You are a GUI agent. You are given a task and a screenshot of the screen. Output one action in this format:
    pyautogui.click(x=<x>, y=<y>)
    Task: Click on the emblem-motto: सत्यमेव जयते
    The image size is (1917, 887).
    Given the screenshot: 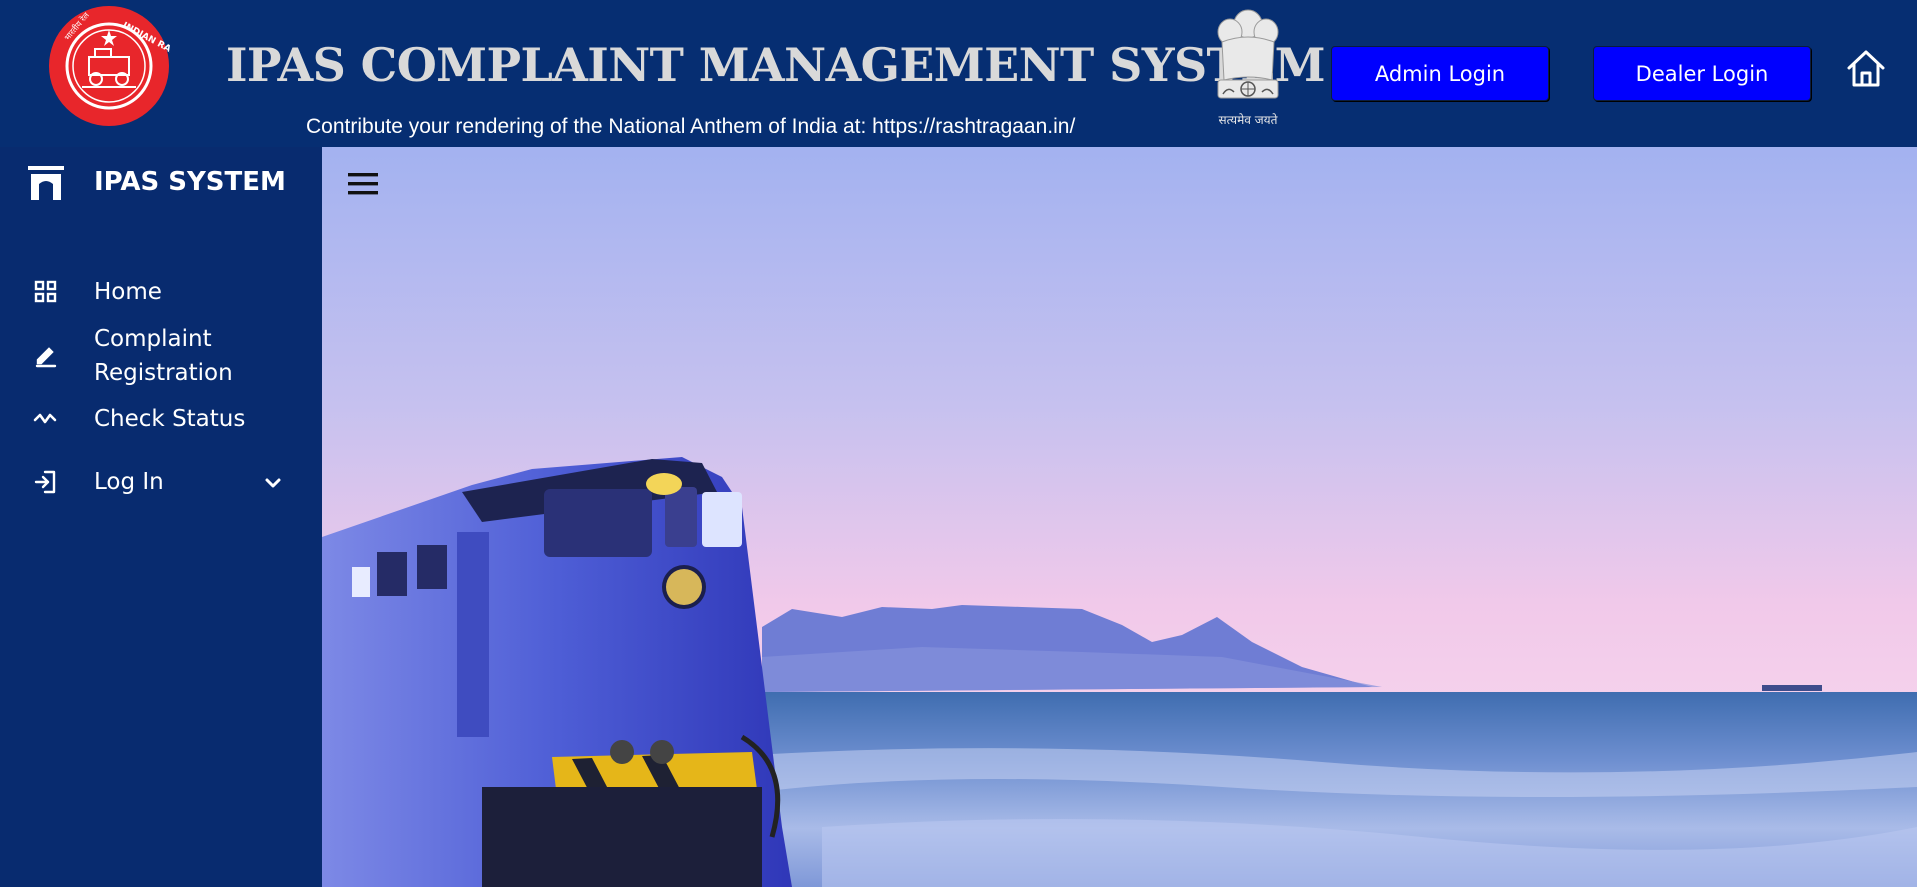 What is the action you would take?
    pyautogui.click(x=1249, y=120)
    